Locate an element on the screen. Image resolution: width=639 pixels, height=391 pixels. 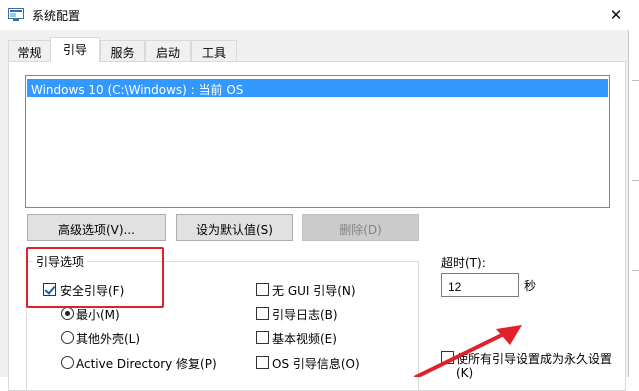
tab-label: 工具 is located at coordinates (213, 53).